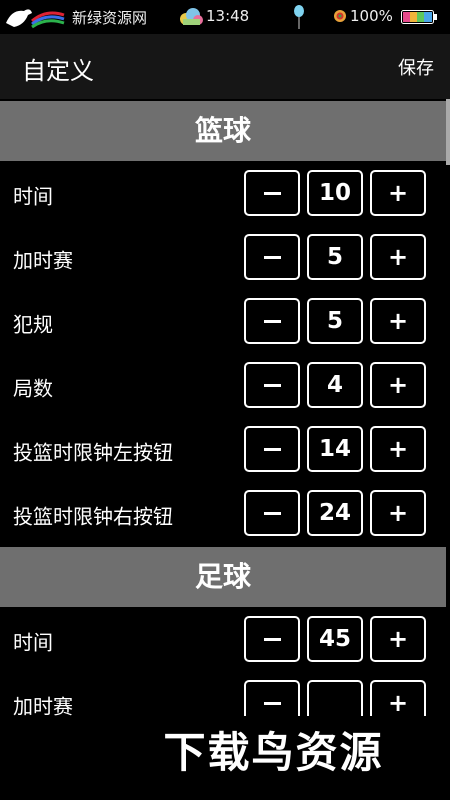  What do you see at coordinates (191, 16) in the screenshot?
I see `cloud-icon` at bounding box center [191, 16].